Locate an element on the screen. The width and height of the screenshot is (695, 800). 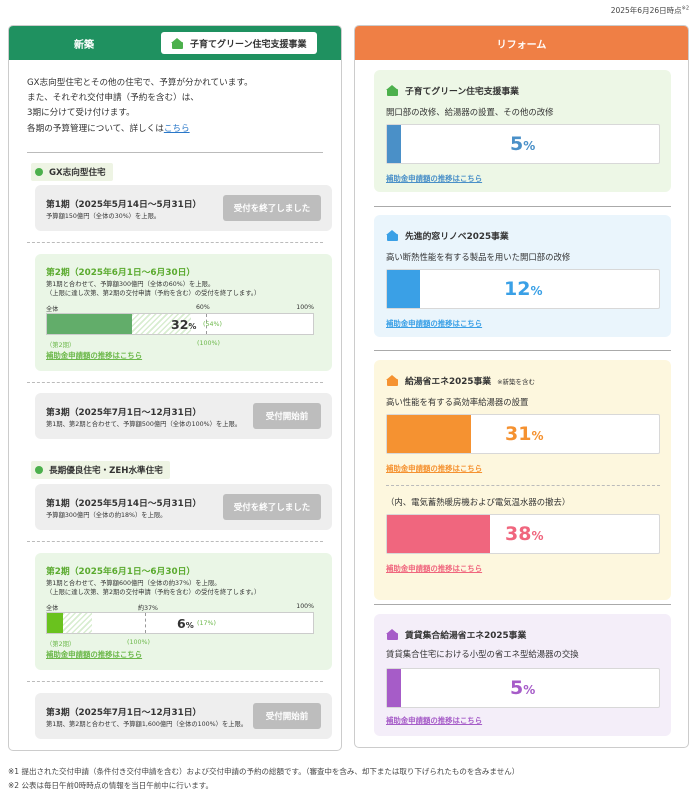
period-marker is located at coordinates (146, 623).